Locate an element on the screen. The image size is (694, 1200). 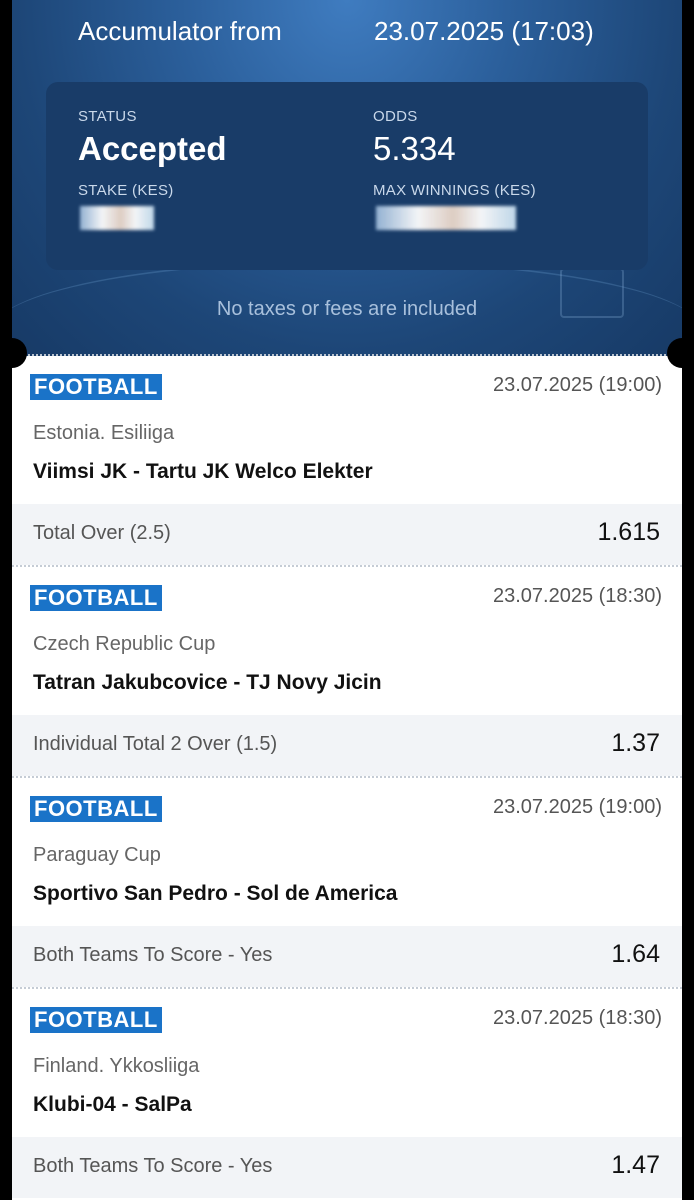
odds-value: 5.334 is located at coordinates (414, 148).